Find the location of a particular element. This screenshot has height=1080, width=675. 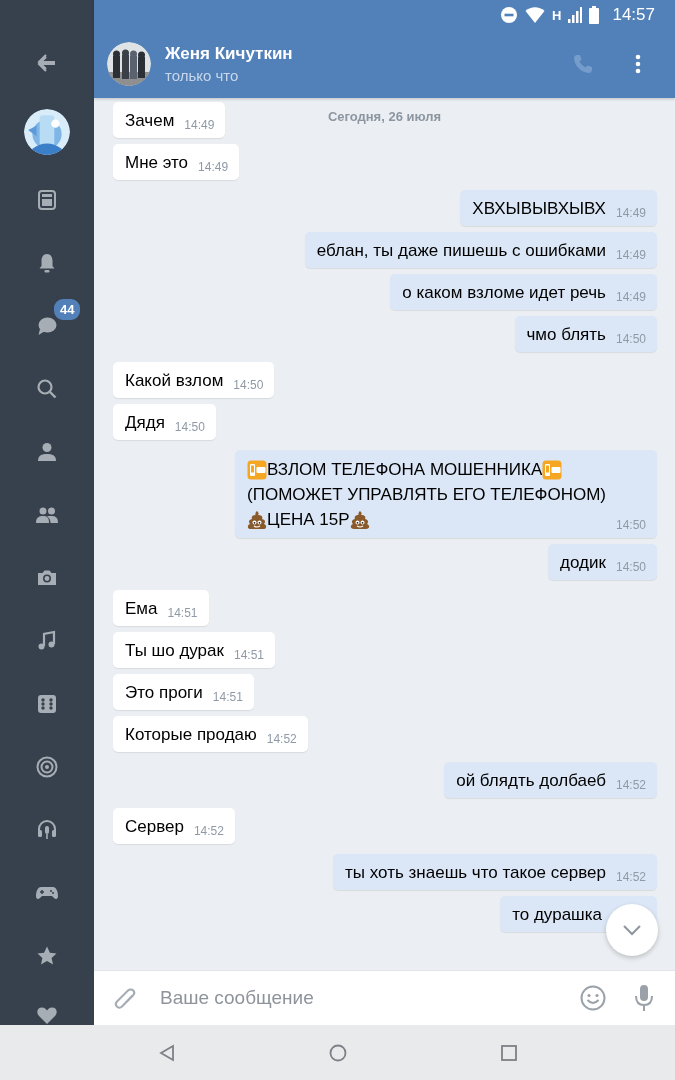

chevron-down-icon is located at coordinates (632, 930).